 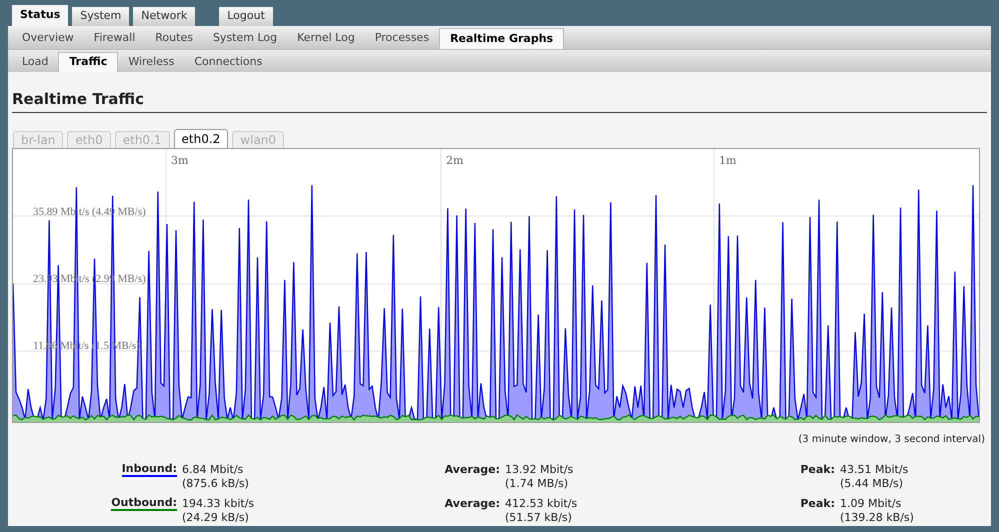 What do you see at coordinates (874, 469) in the screenshot?
I see `stat-value: 43.51 Mbit/s` at bounding box center [874, 469].